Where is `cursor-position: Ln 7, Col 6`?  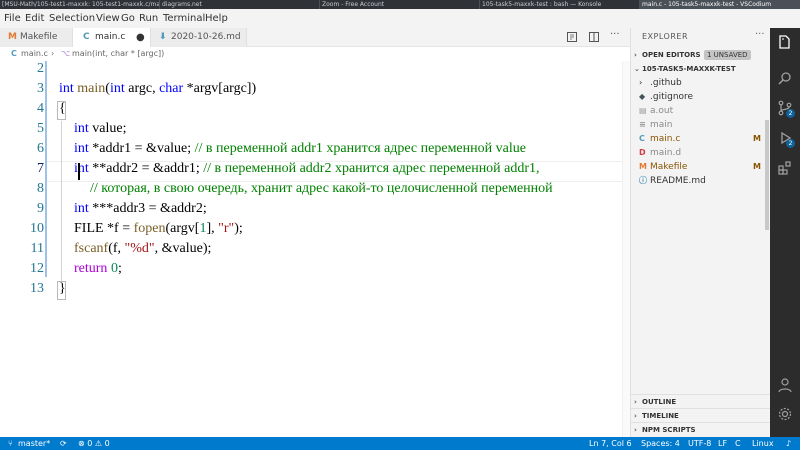 cursor-position: Ln 7, Col 6 is located at coordinates (610, 443).